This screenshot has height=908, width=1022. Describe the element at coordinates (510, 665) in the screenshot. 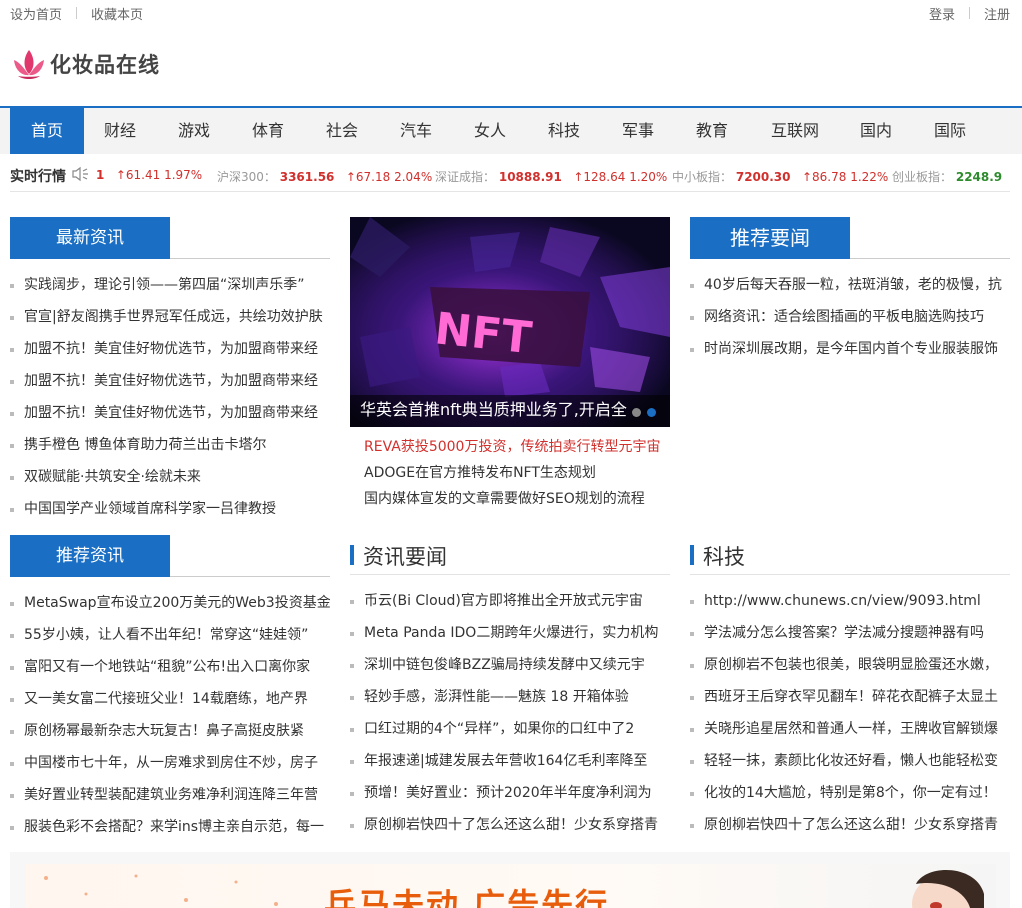

I see `list-item: 深圳中链包俊峰BZZ骗局持续发酵中又续元宇` at that location.